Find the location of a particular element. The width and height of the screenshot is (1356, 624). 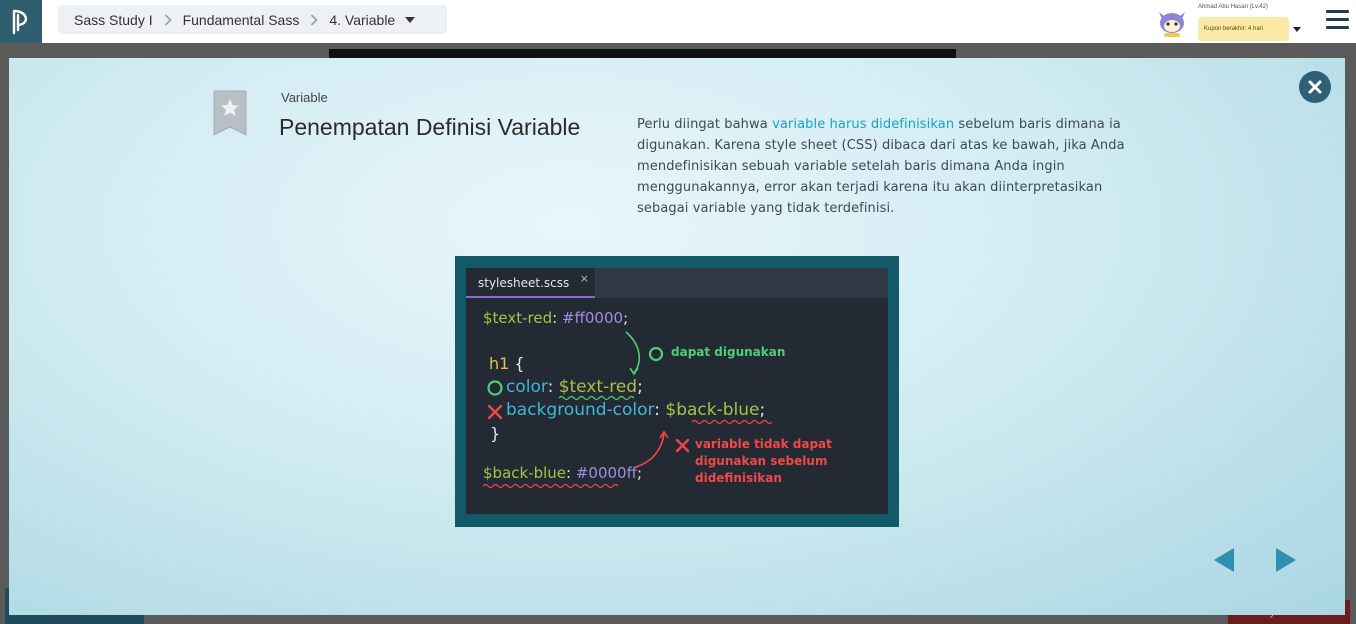

hamburger-menu-icon is located at coordinates (1337, 20).